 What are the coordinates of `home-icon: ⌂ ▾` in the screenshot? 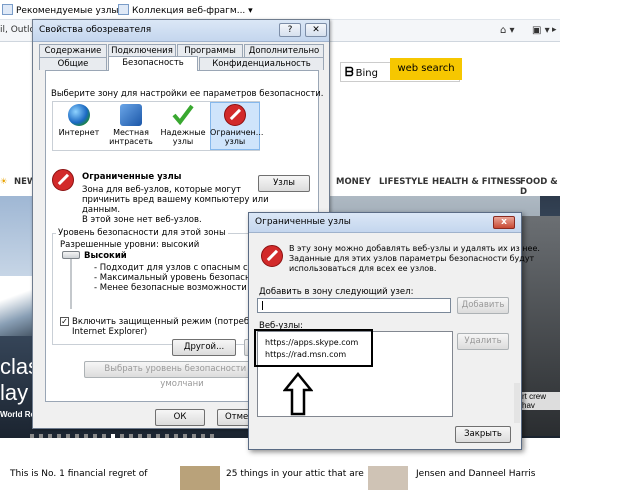 It's located at (507, 30).